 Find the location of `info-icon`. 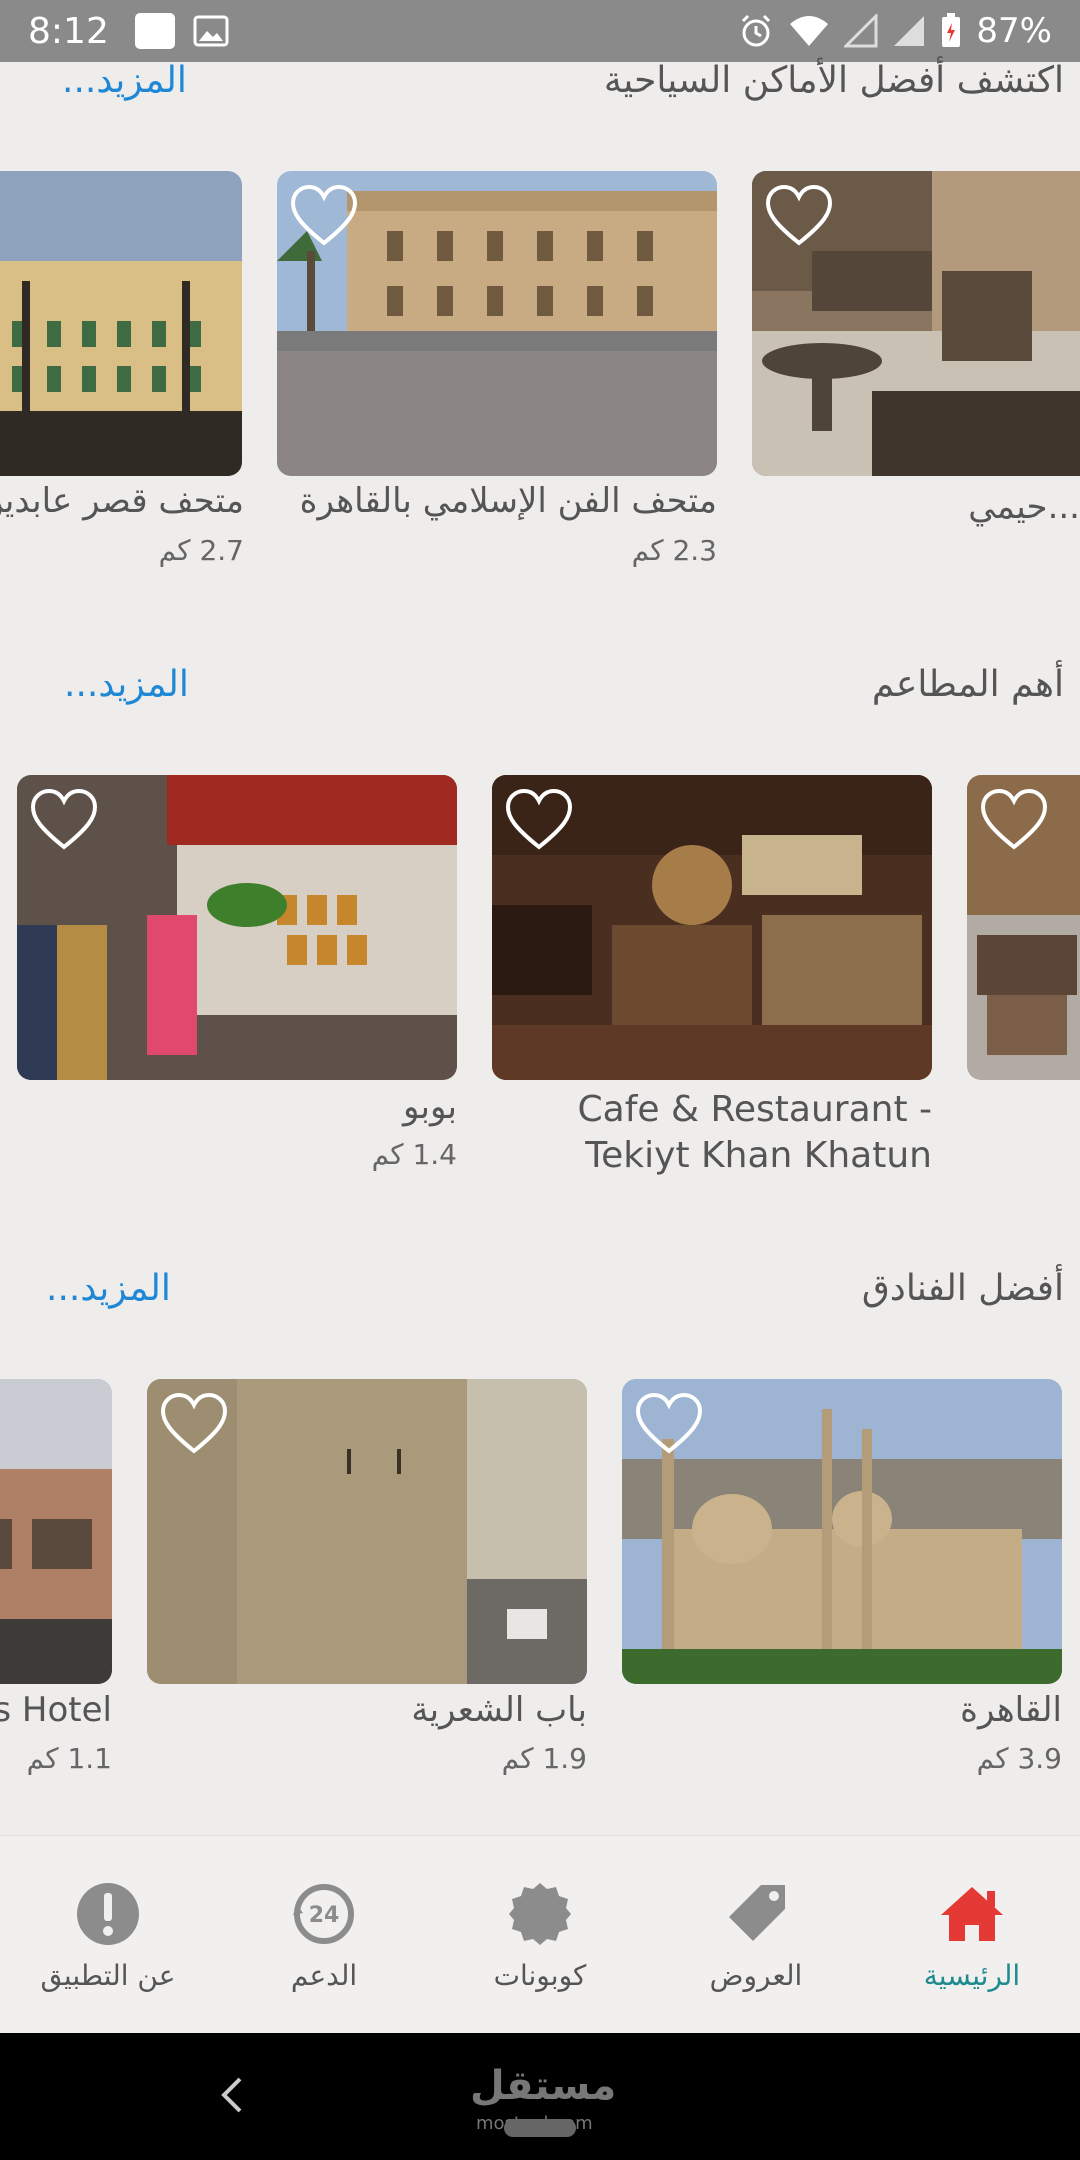

info-icon is located at coordinates (108, 1913).